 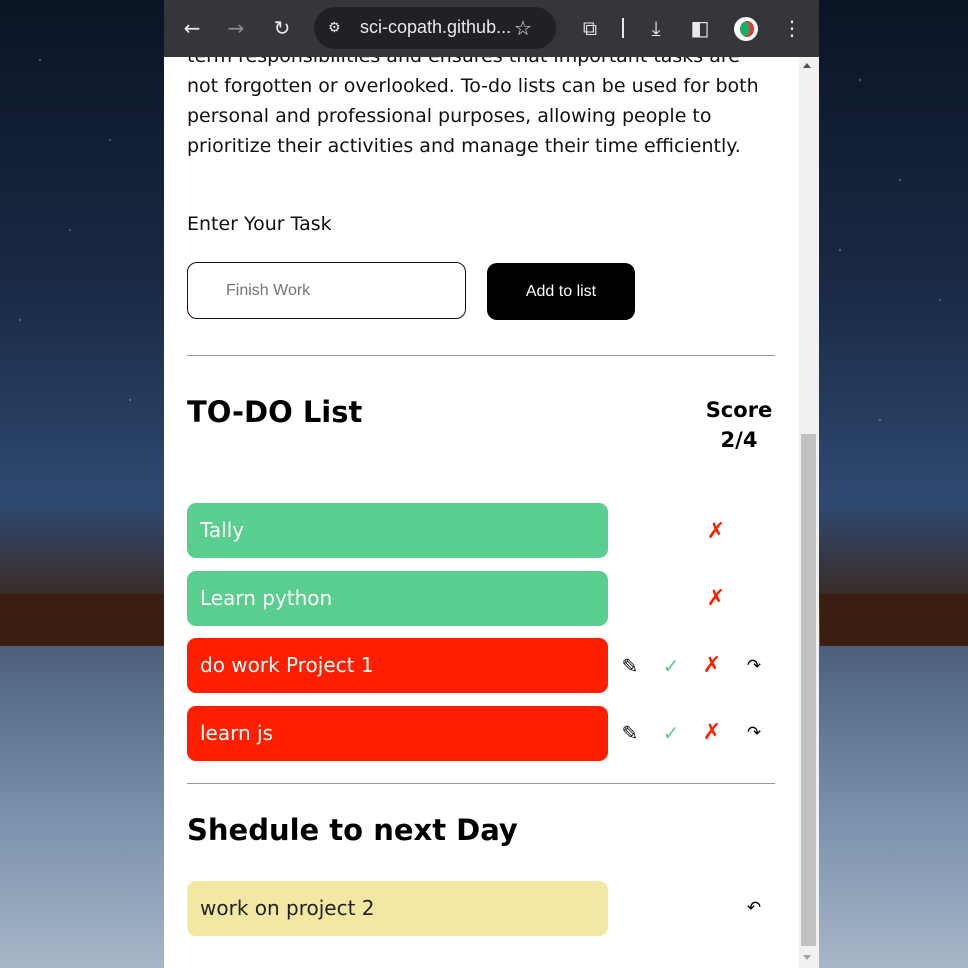 What do you see at coordinates (700, 28) in the screenshot?
I see `side-panel-icon: ◧` at bounding box center [700, 28].